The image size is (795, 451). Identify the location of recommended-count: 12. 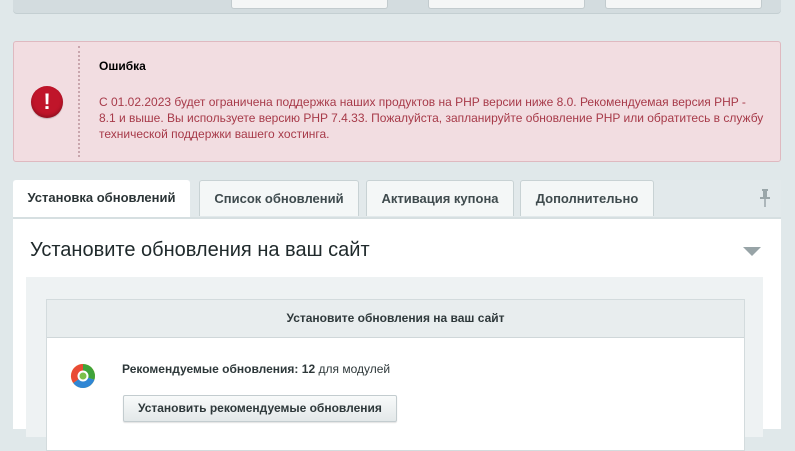
(308, 369).